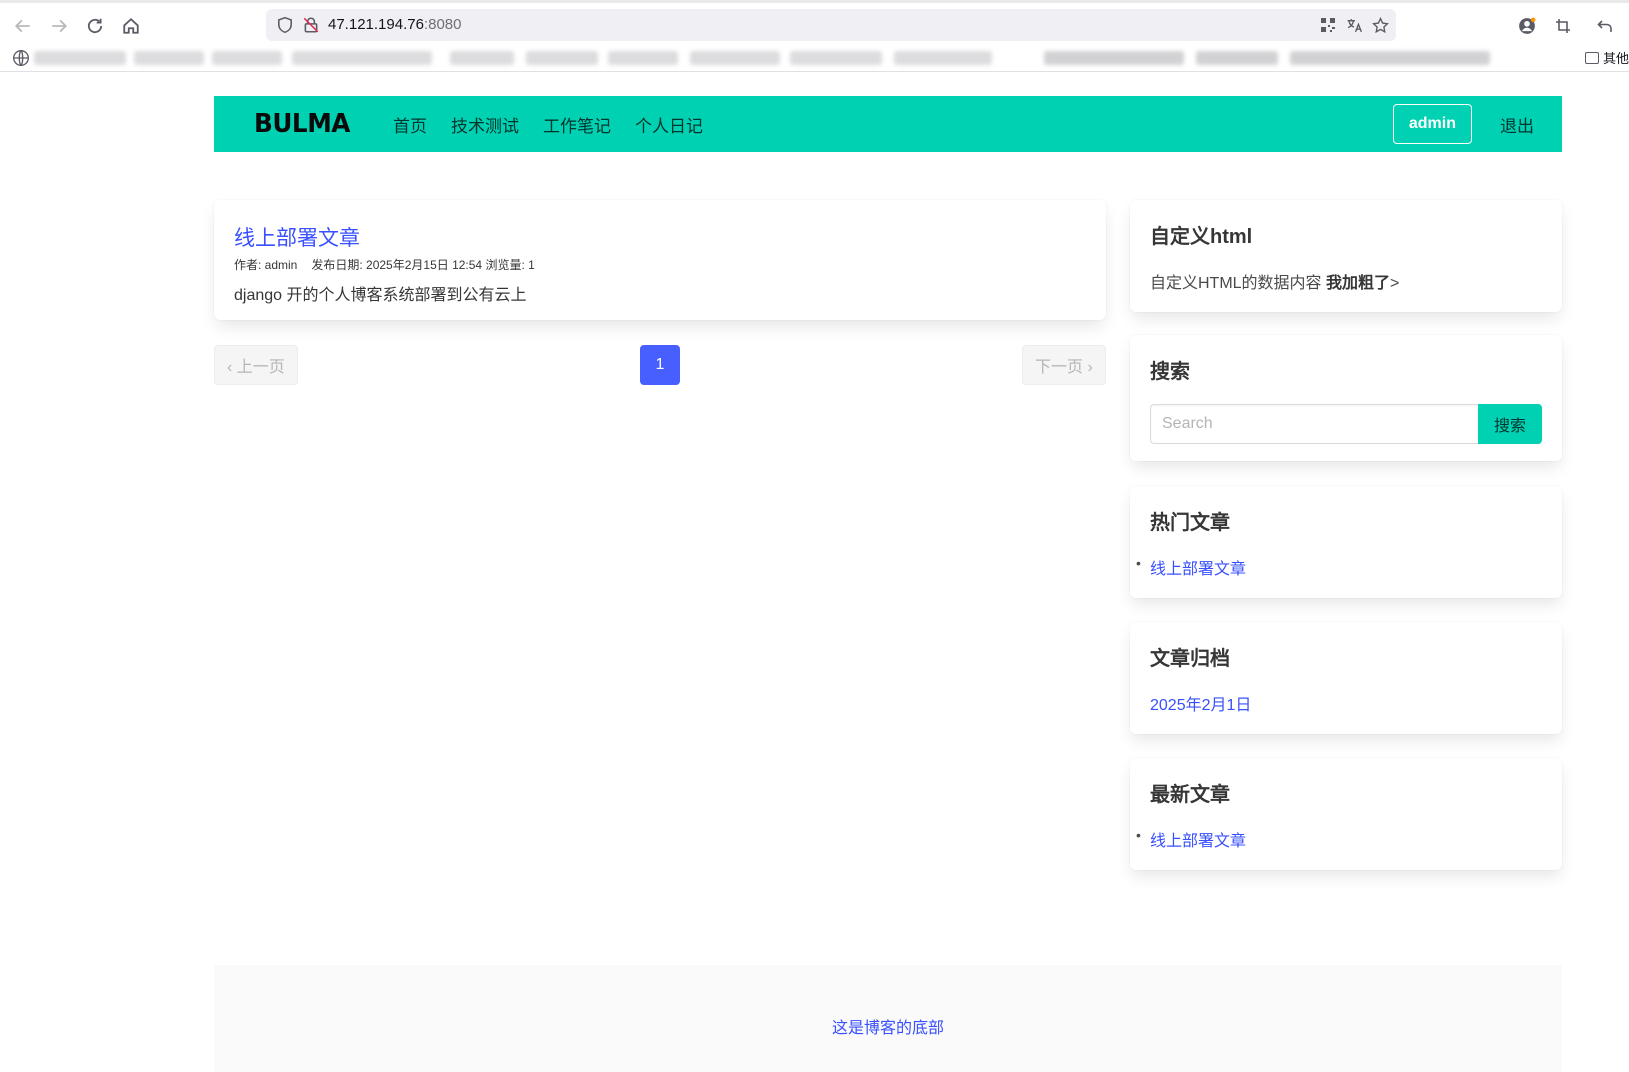 The height and width of the screenshot is (1072, 1629). What do you see at coordinates (1200, 705) in the screenshot?
I see `archive-link: 2025年2月1日` at bounding box center [1200, 705].